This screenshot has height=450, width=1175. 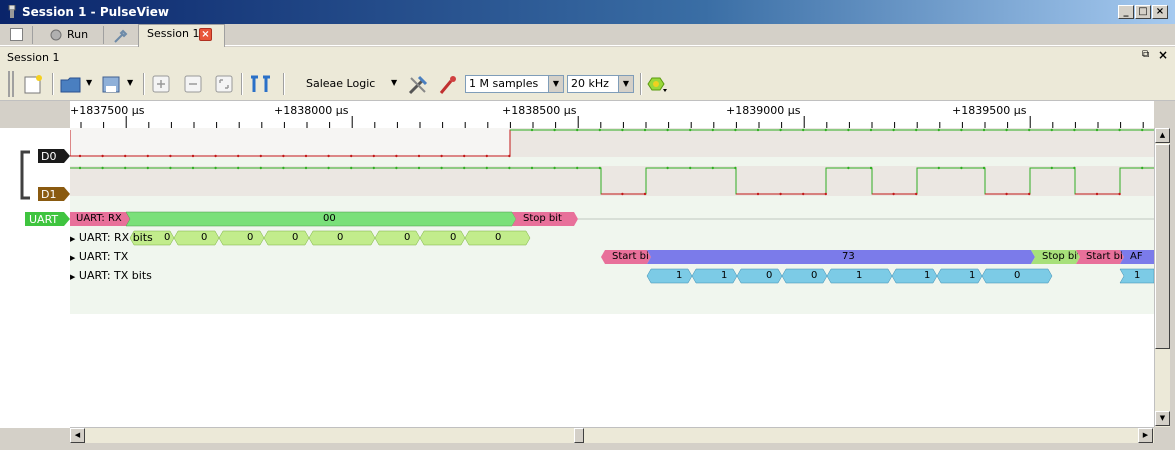 What do you see at coordinates (1136, 256) in the screenshot?
I see `tx-byte-2-value: AF` at bounding box center [1136, 256].